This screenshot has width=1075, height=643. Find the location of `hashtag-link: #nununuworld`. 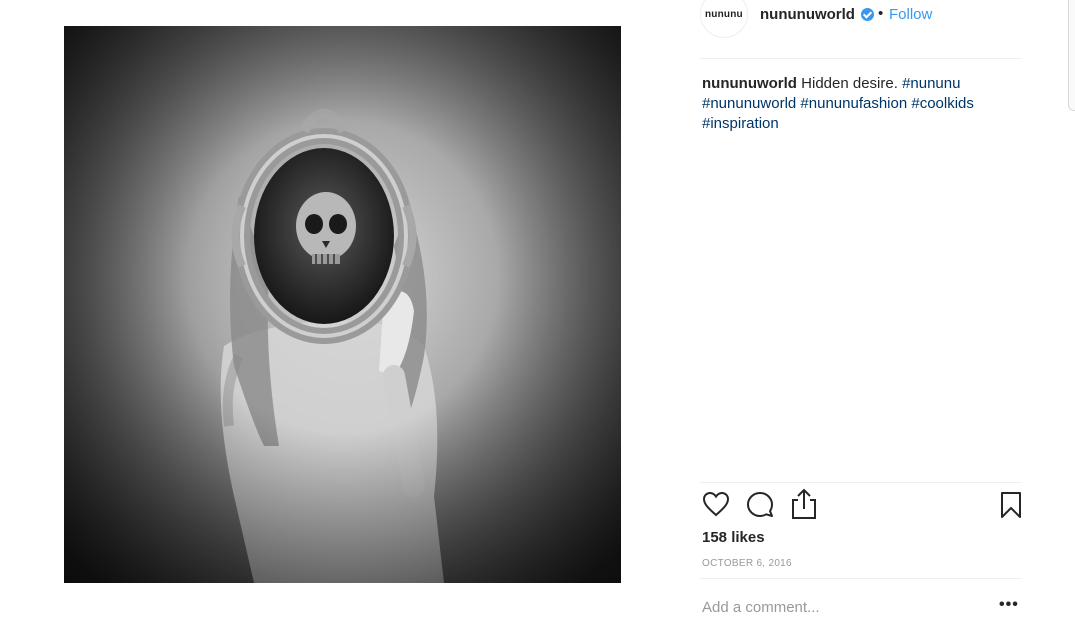

hashtag-link: #nununuworld is located at coordinates (749, 103).